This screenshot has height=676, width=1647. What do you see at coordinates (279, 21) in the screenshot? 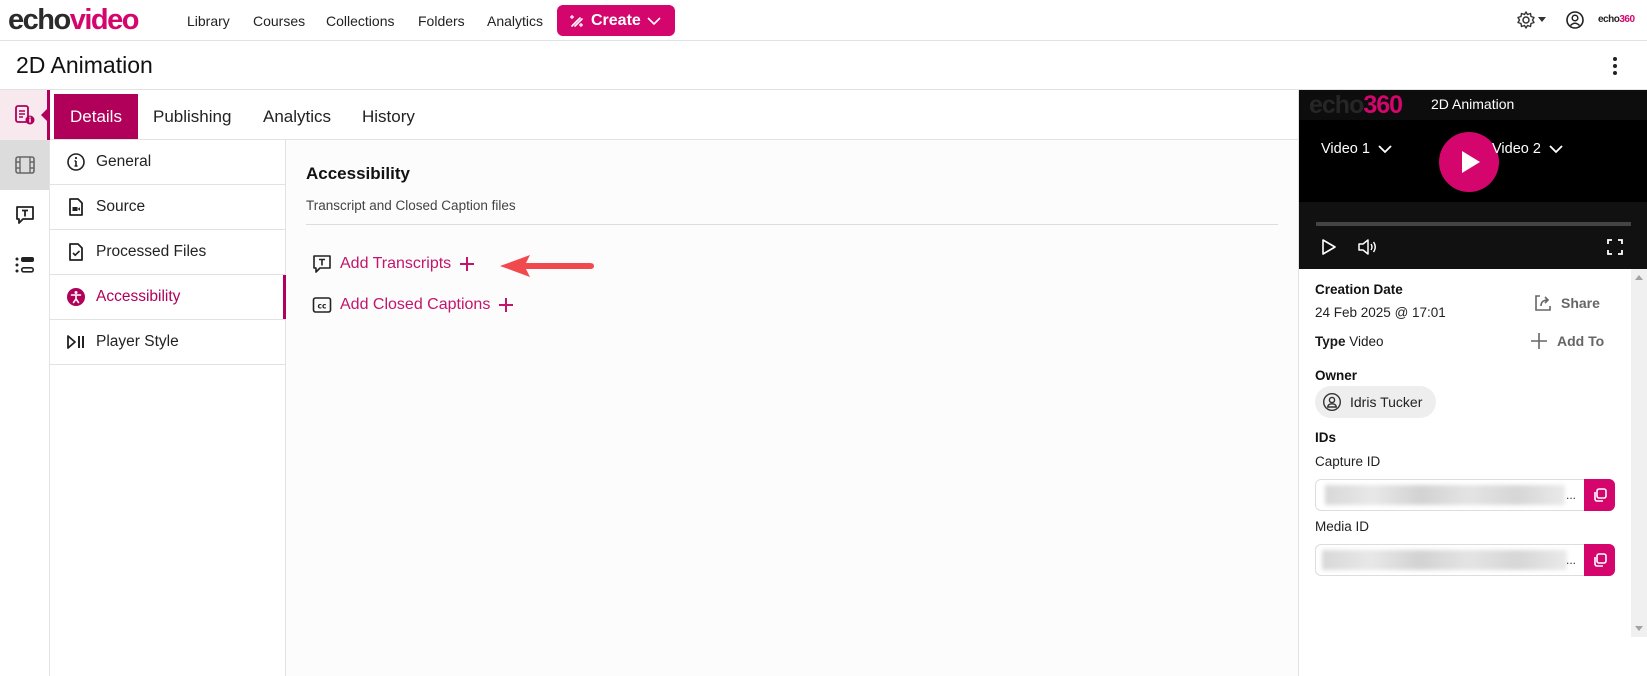
I see `nav-courses: Courses` at bounding box center [279, 21].